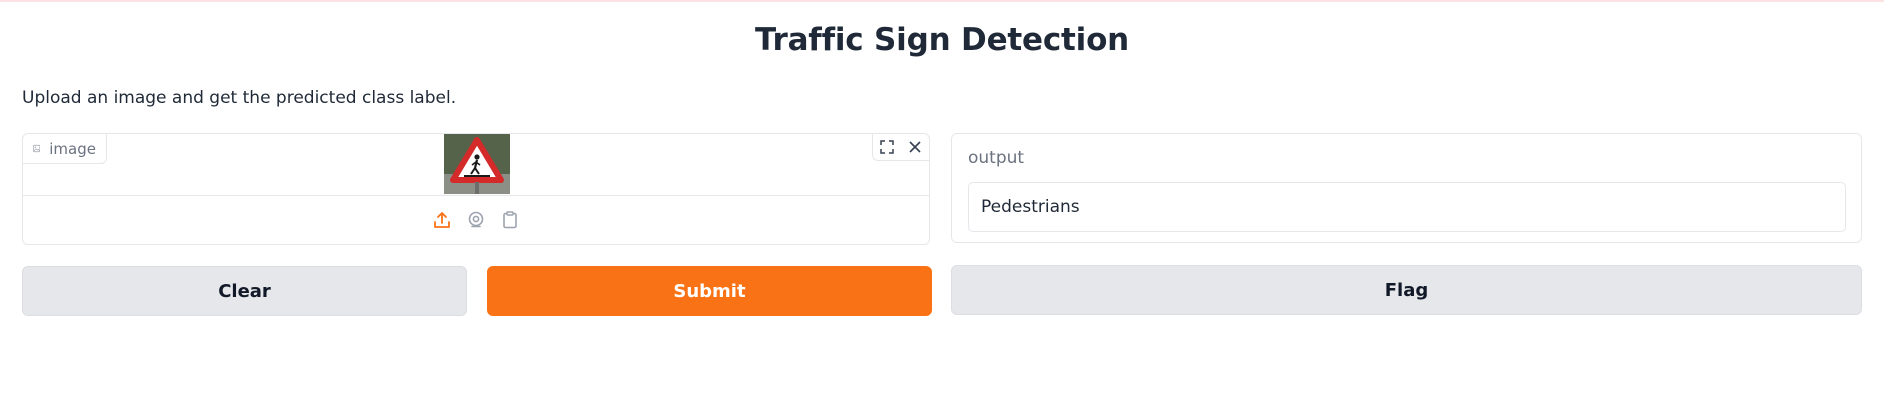 This screenshot has width=1884, height=401. Describe the element at coordinates (244, 291) in the screenshot. I see `clear-button: Clear` at that location.